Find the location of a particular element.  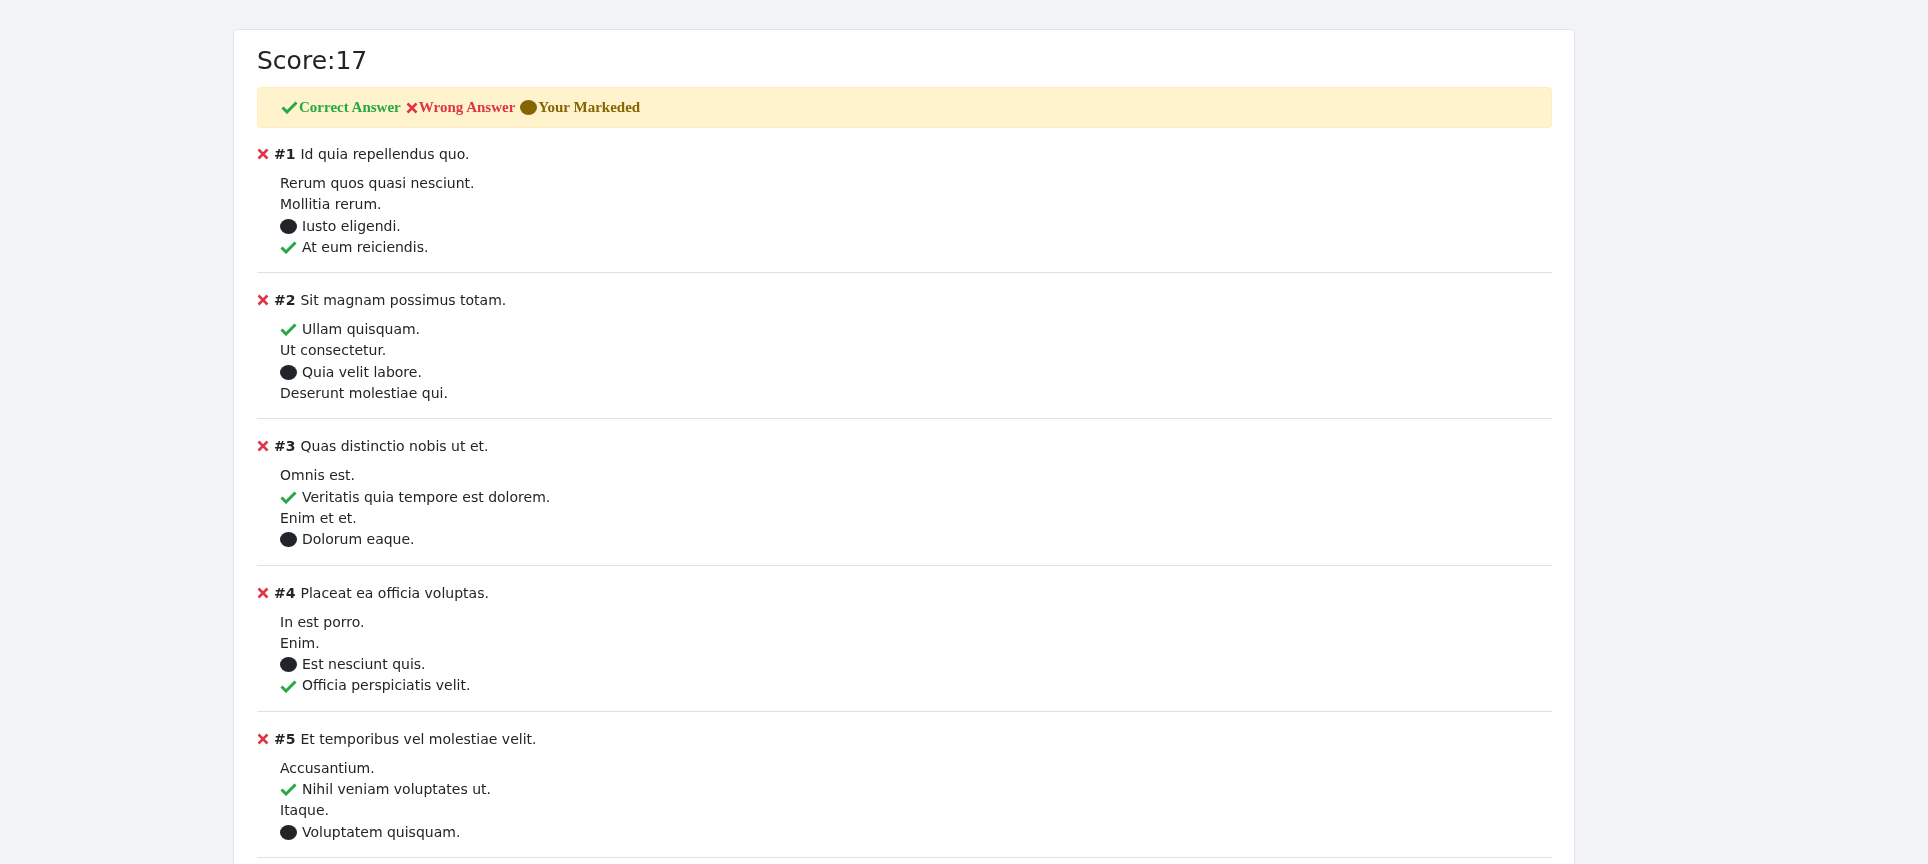

option-text: Omnis est. is located at coordinates (317, 476).